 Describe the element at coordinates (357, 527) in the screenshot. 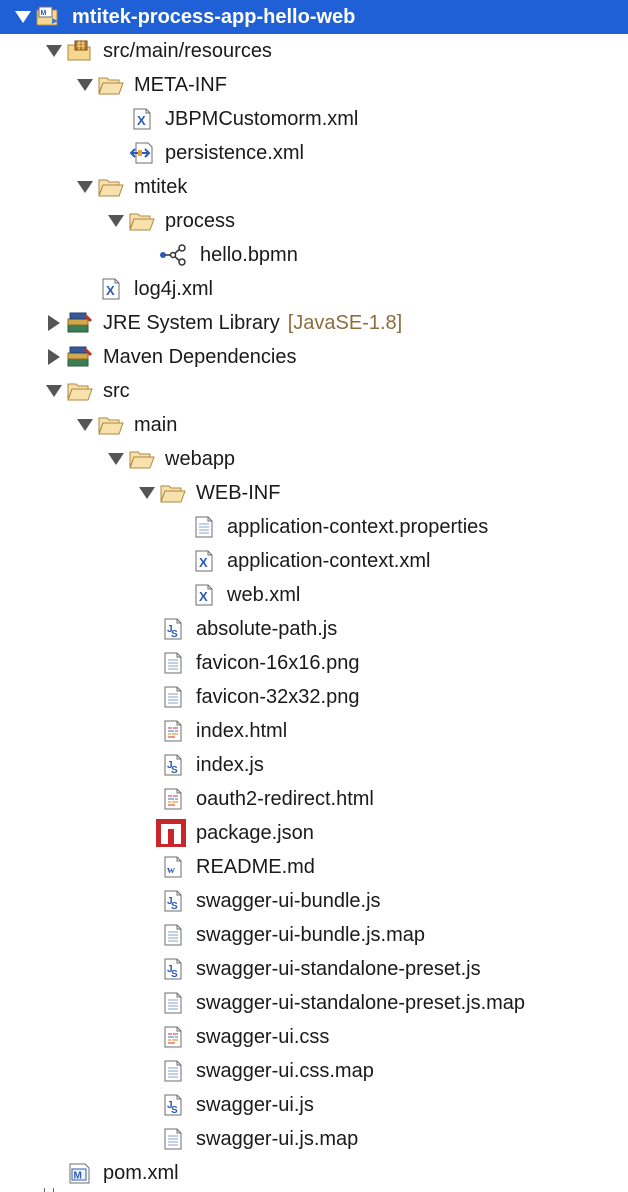

I see `tree-item-label: application-context.properties` at that location.